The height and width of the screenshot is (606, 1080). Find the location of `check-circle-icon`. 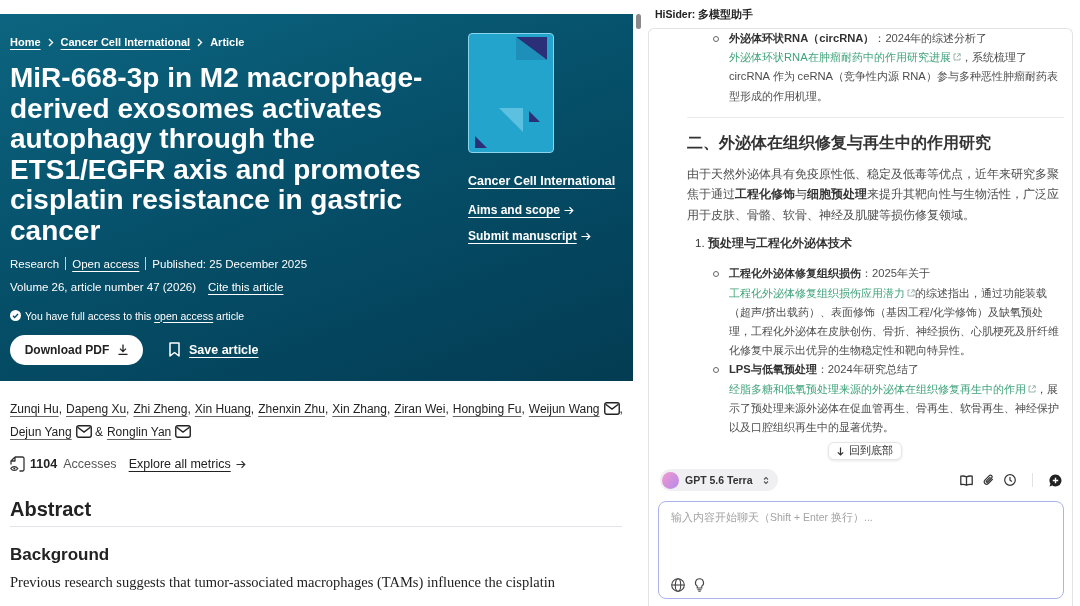

check-circle-icon is located at coordinates (15, 316).